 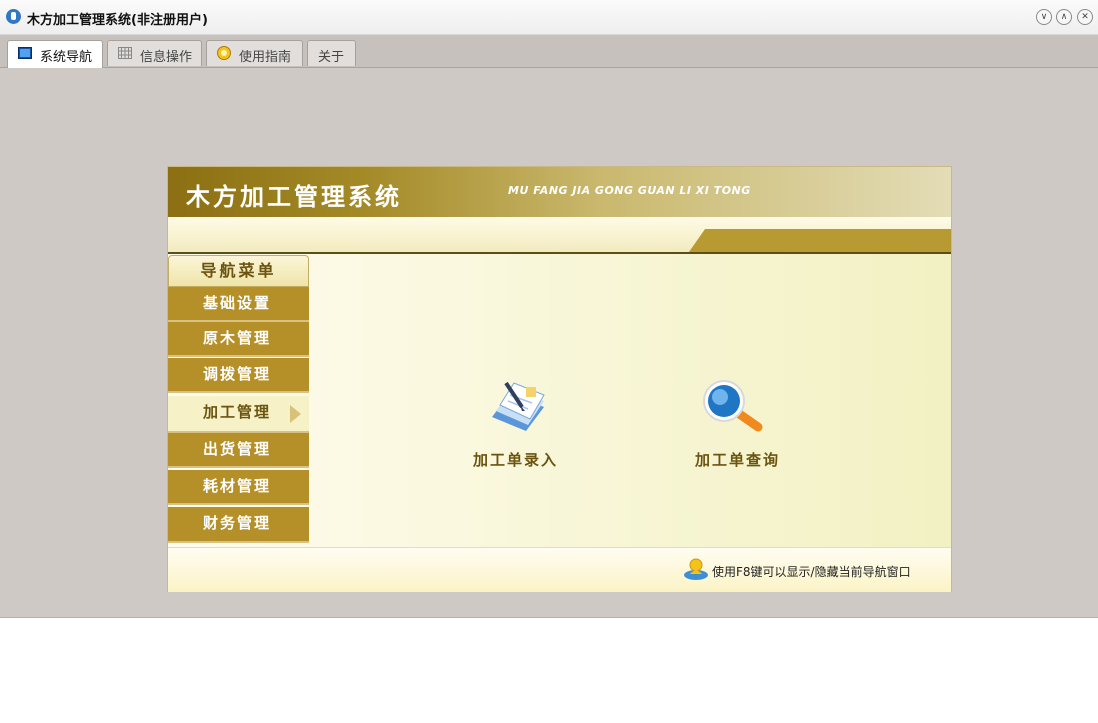 What do you see at coordinates (13, 16) in the screenshot?
I see `app-logo-icon` at bounding box center [13, 16].